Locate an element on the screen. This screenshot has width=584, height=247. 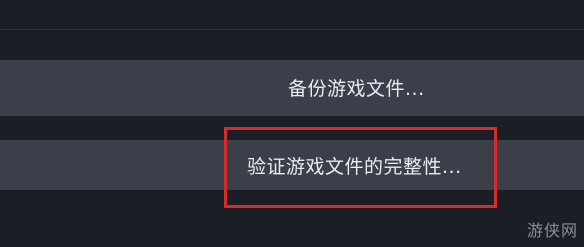
menu-divider is located at coordinates (292, 29).